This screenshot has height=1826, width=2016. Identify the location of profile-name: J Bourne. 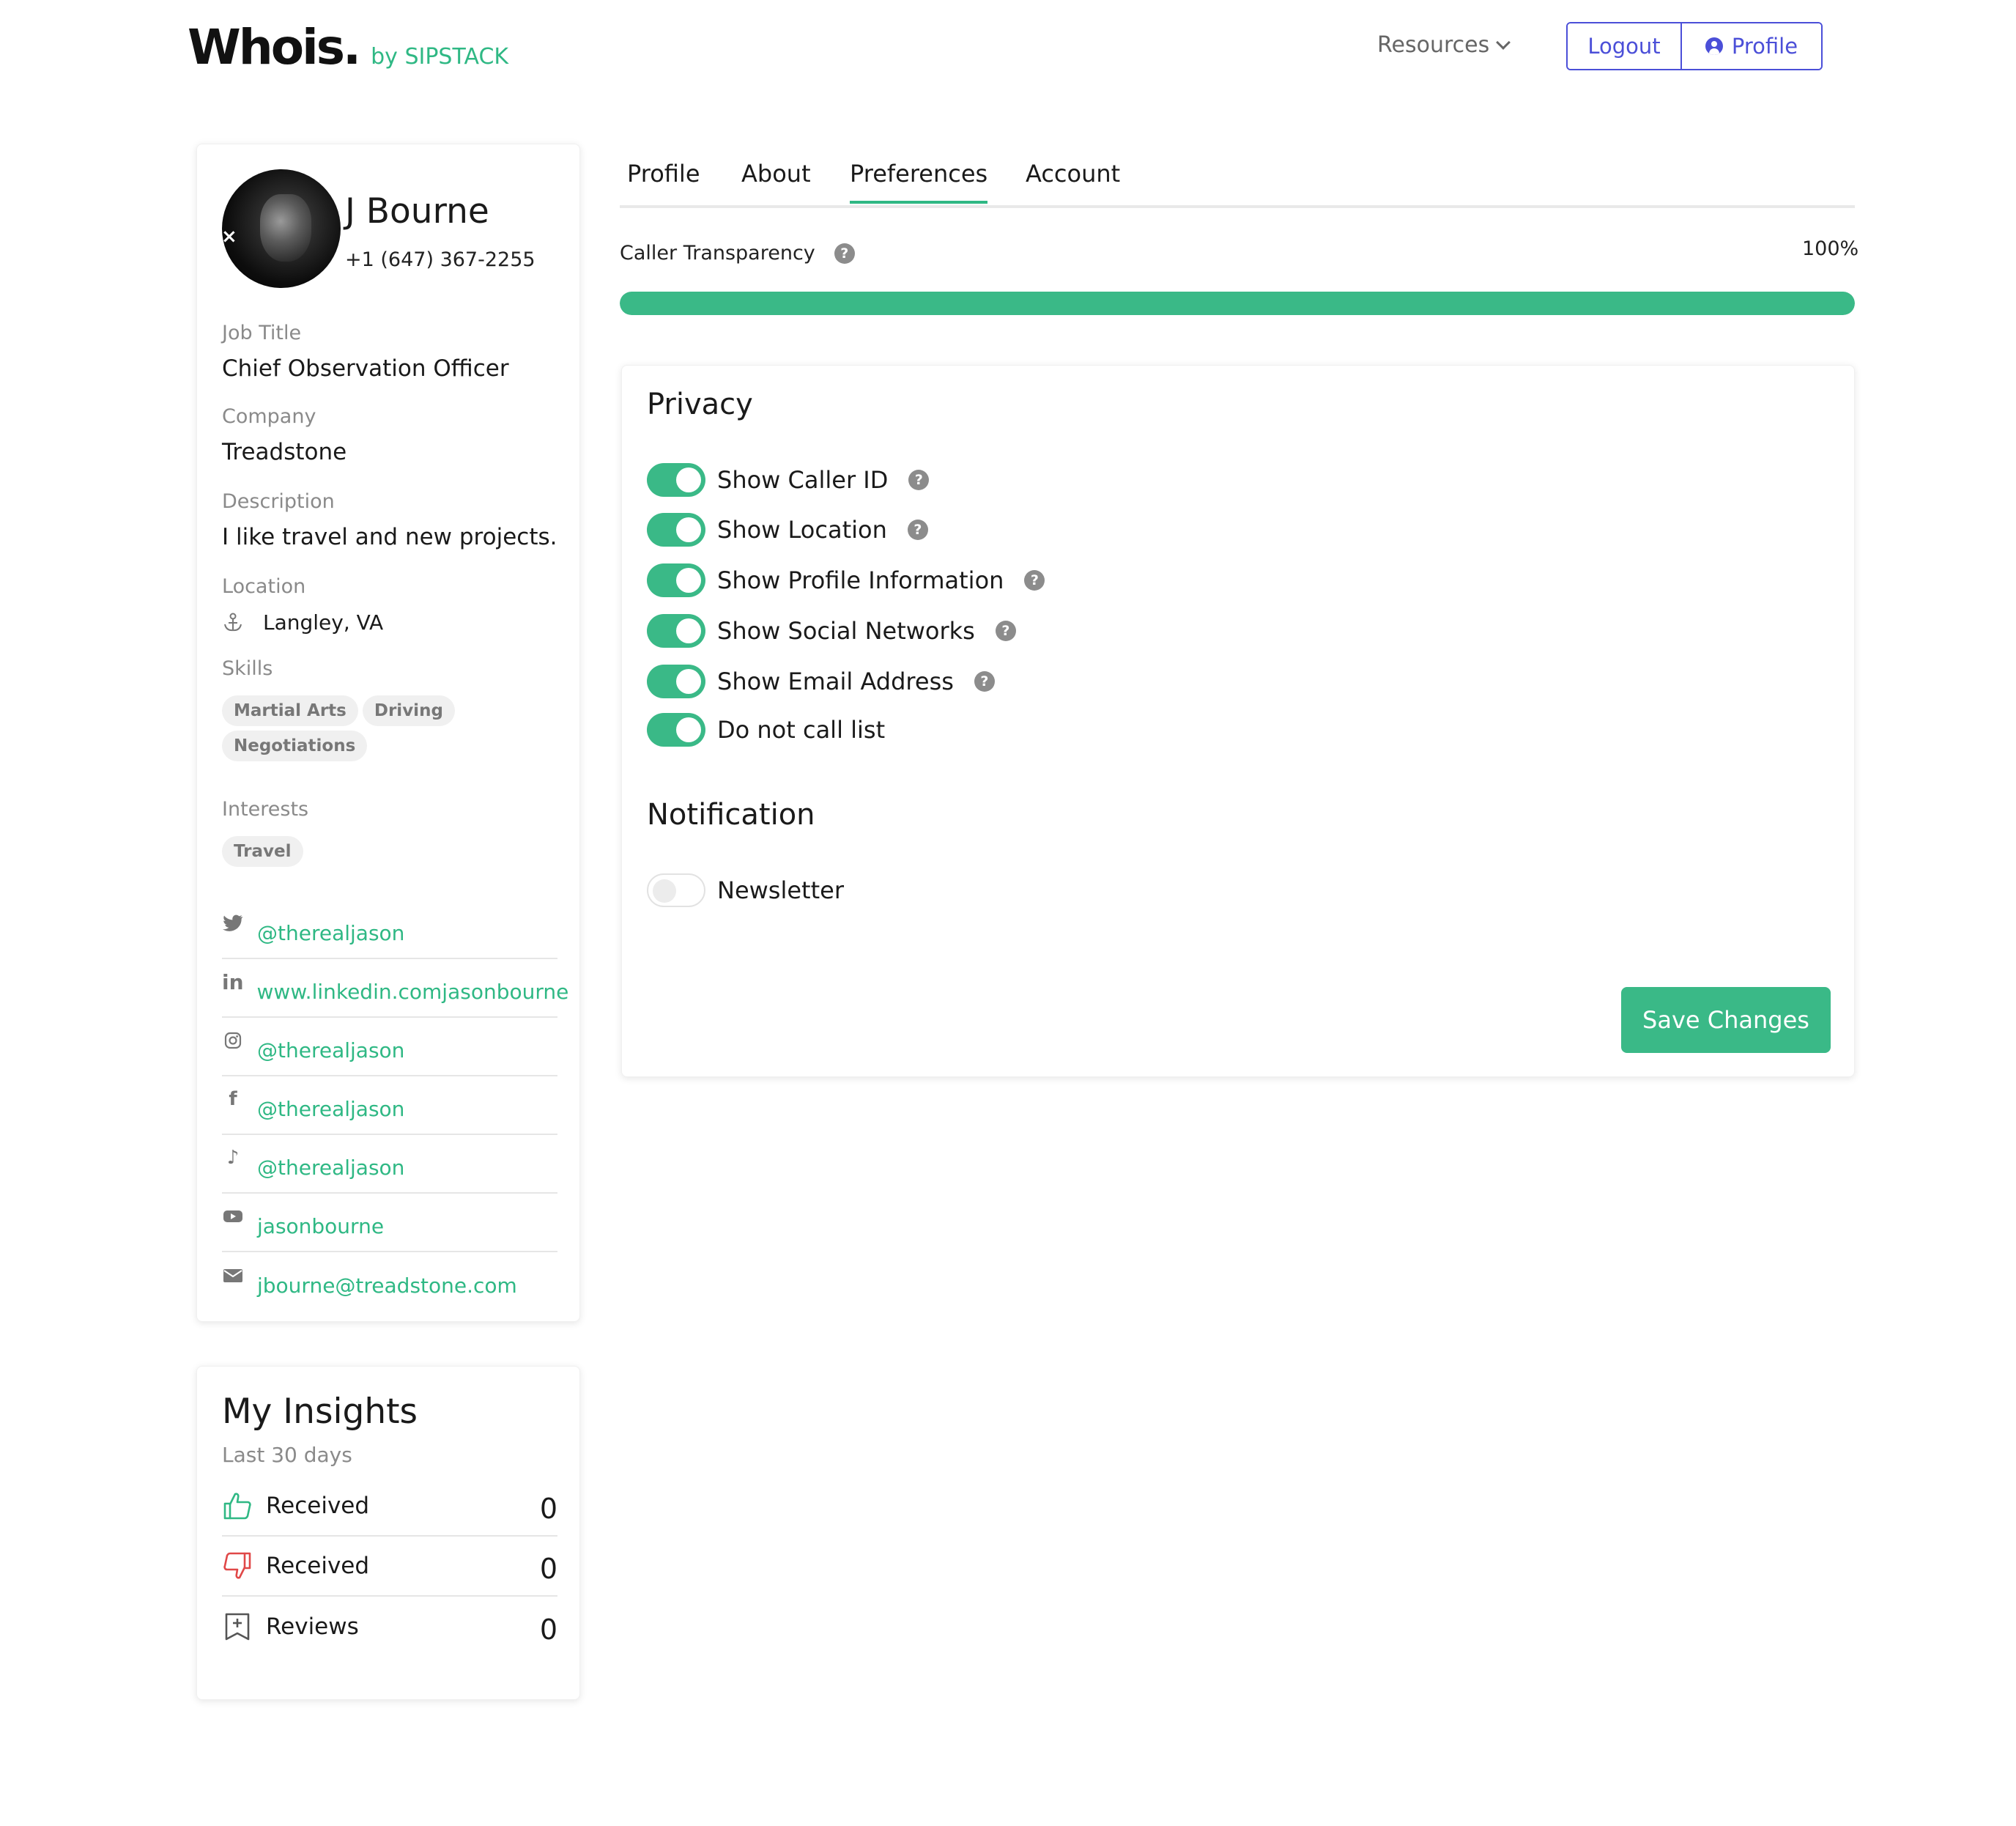
(417, 211).